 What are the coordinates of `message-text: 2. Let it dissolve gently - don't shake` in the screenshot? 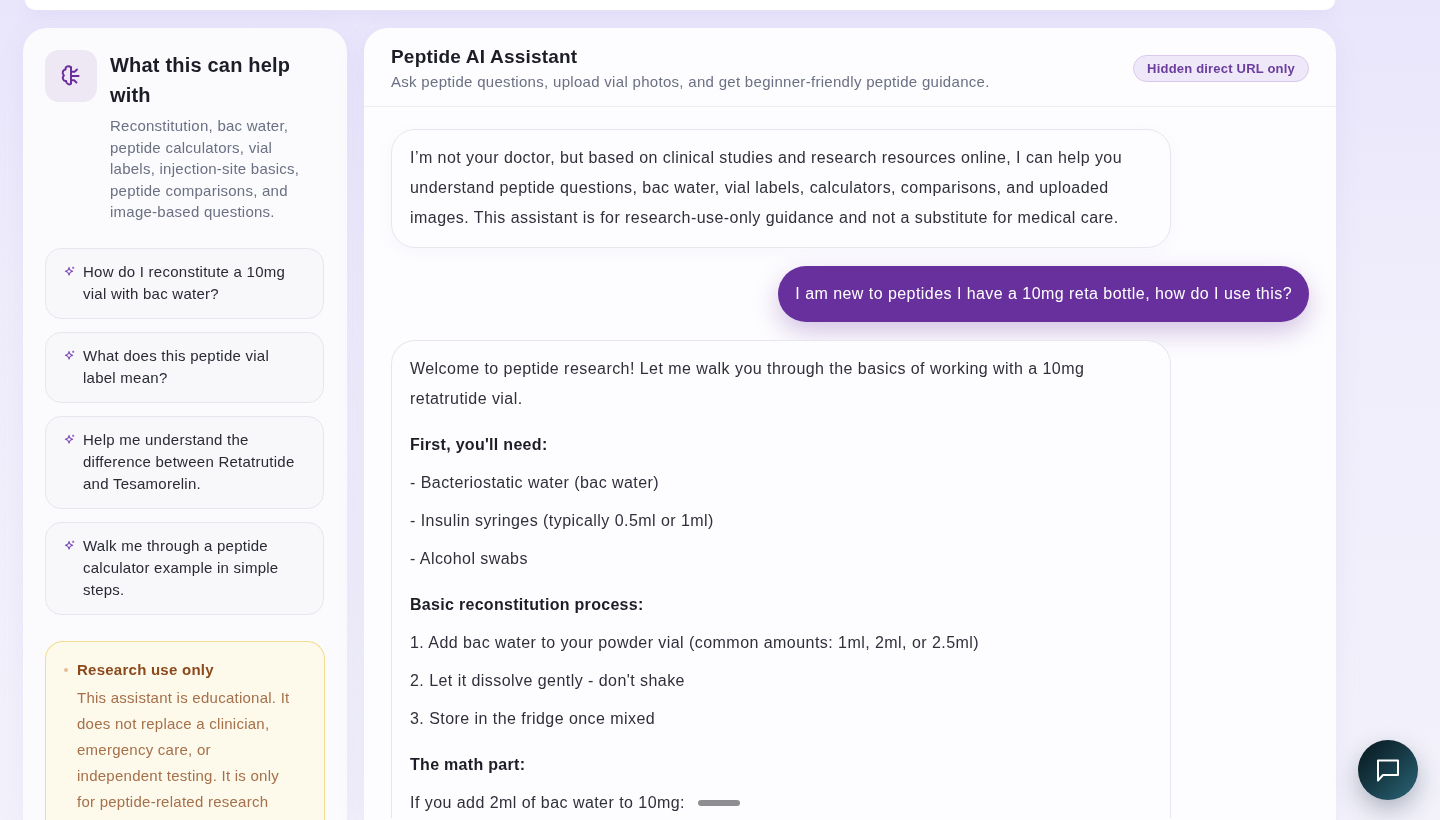 It's located at (547, 681).